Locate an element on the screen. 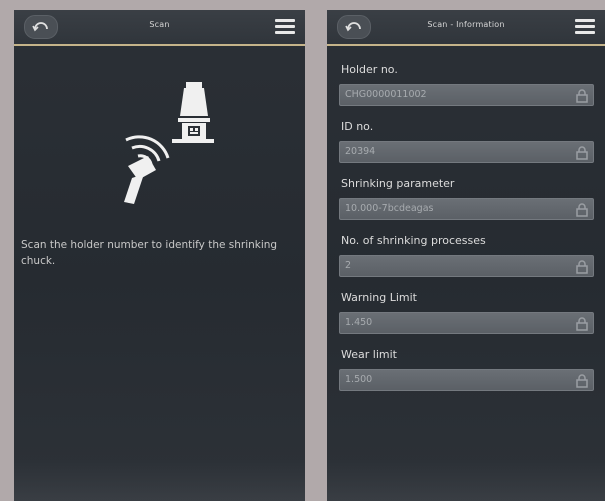 This screenshot has width=605, height=501. warning-limit-value: 1.450 is located at coordinates (359, 322).